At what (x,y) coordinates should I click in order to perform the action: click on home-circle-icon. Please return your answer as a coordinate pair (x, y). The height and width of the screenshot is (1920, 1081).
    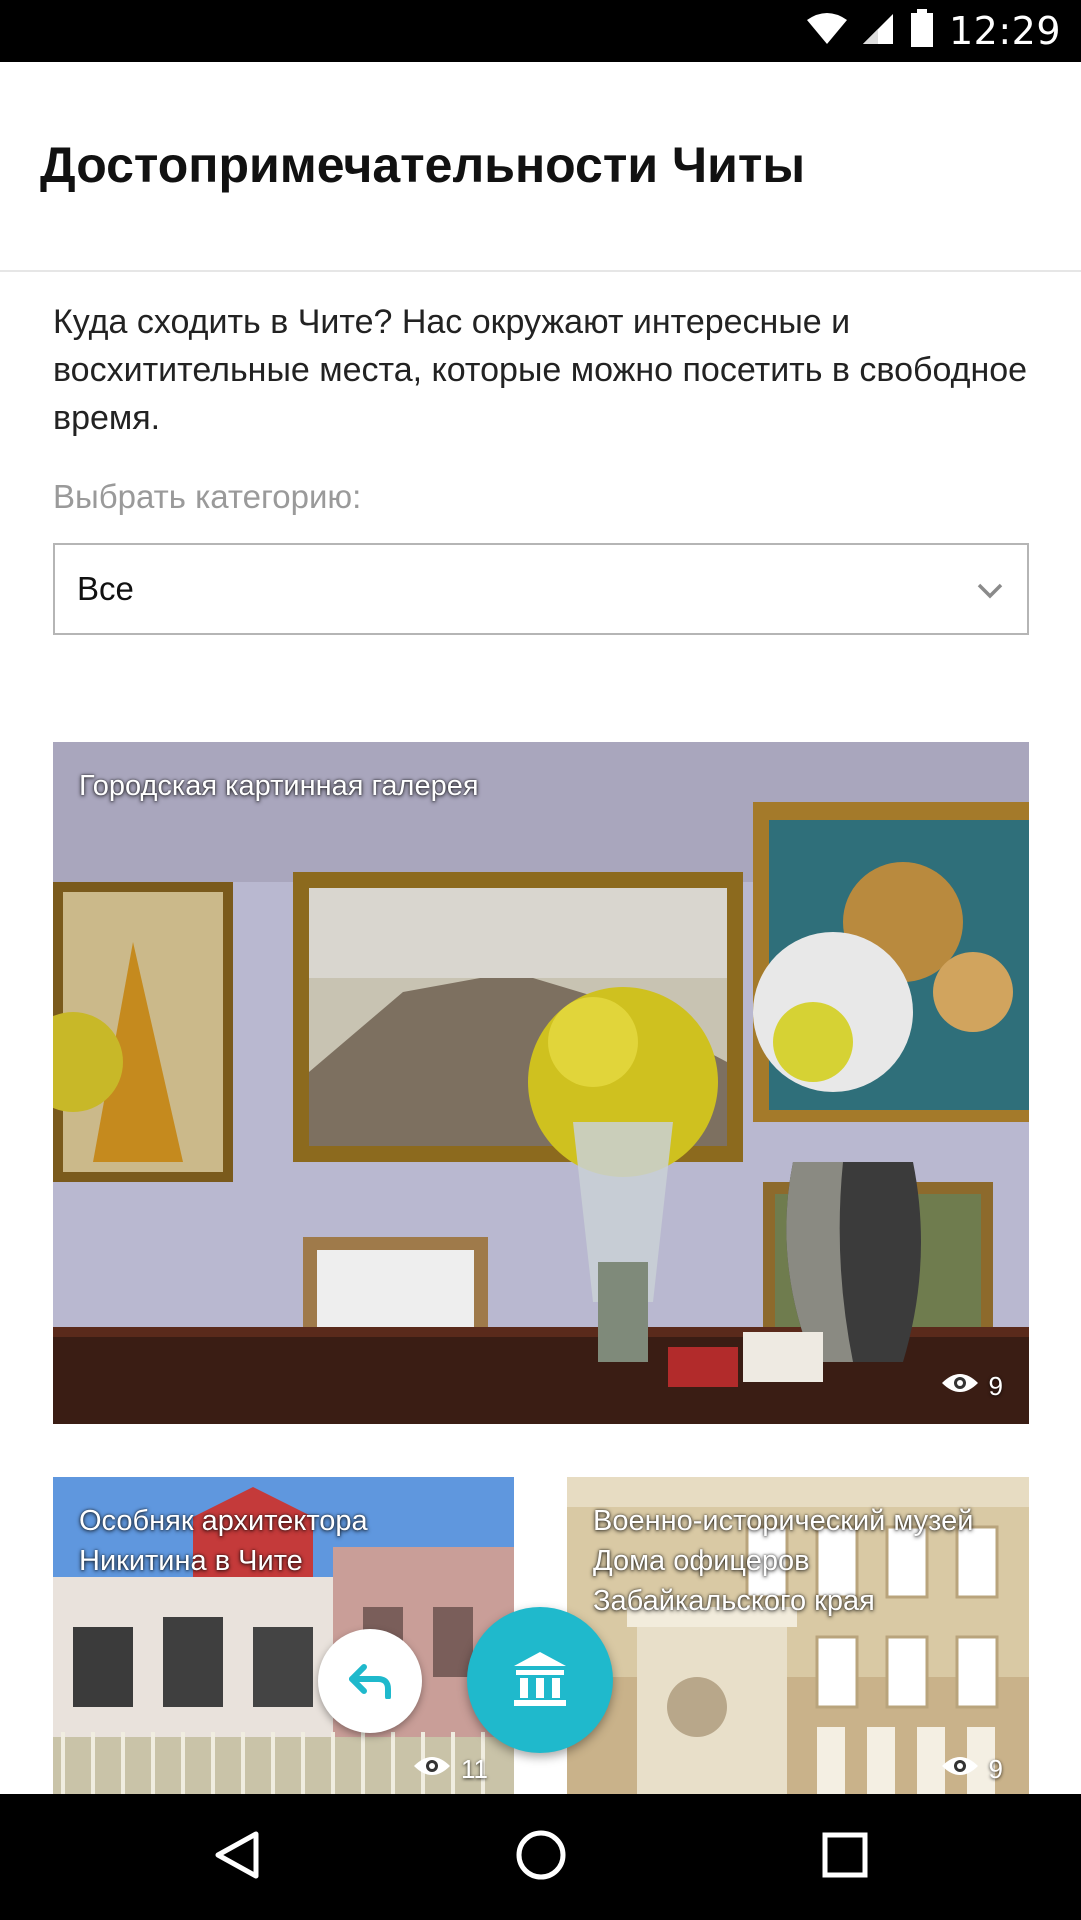
    Looking at the image, I should click on (541, 1857).